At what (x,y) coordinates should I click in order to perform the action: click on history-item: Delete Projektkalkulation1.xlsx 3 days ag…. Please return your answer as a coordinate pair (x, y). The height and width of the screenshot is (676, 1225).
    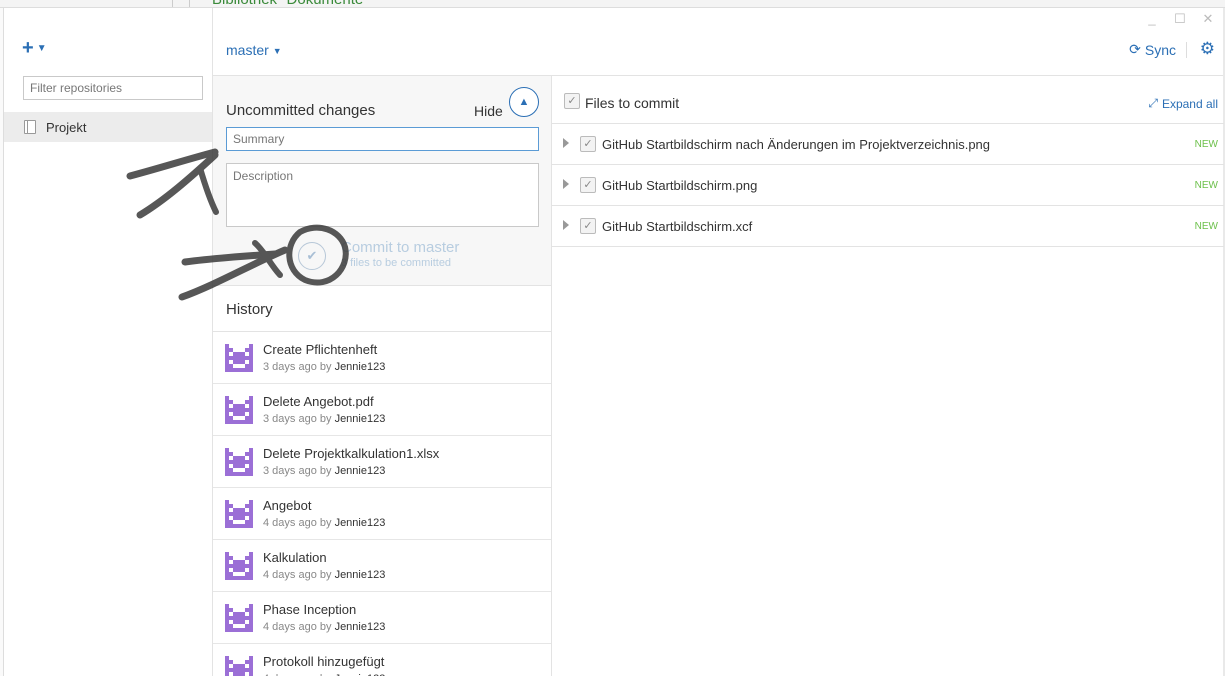
    Looking at the image, I should click on (382, 462).